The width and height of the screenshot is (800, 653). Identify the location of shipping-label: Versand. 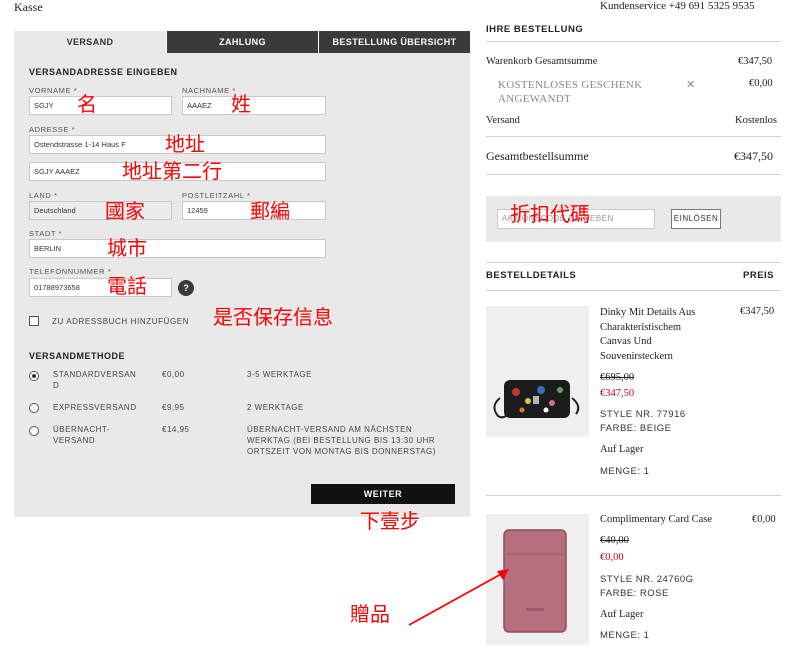
(503, 120).